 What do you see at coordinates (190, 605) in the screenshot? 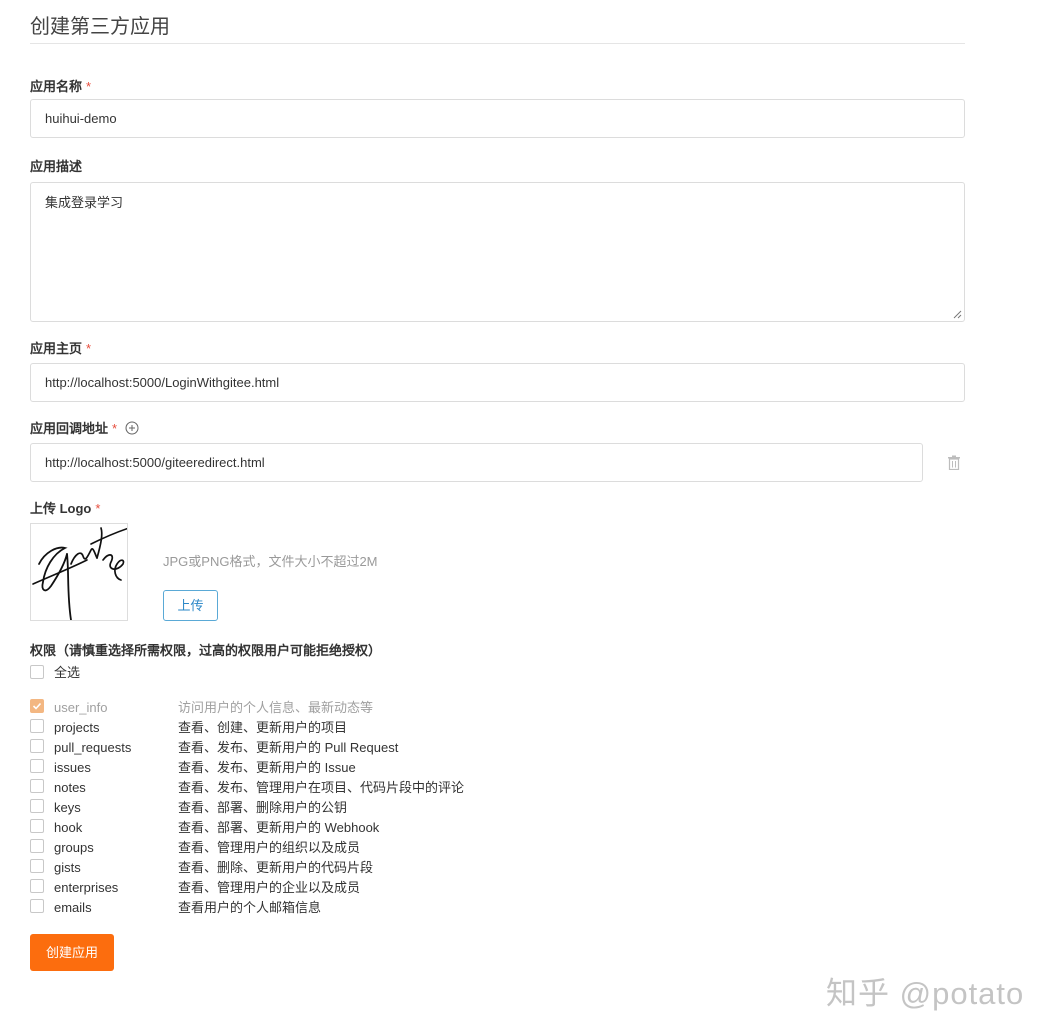
I see `upload-button: 上传` at bounding box center [190, 605].